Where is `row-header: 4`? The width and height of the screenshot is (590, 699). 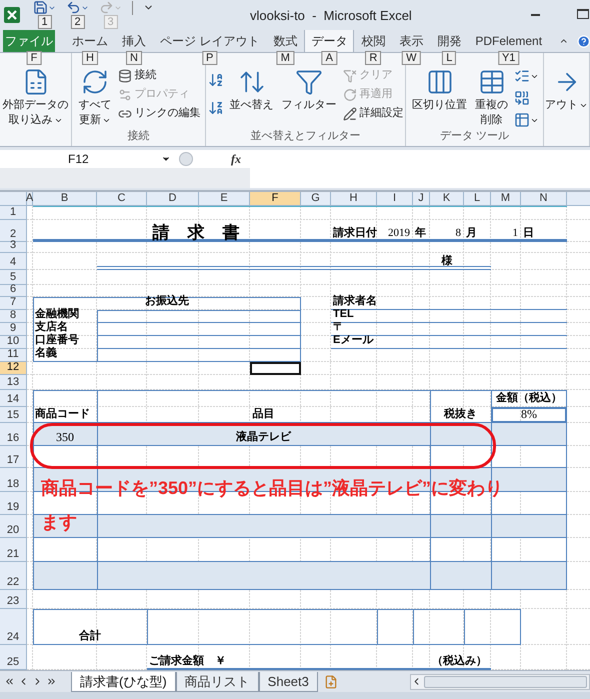
row-header: 4 is located at coordinates (13, 261).